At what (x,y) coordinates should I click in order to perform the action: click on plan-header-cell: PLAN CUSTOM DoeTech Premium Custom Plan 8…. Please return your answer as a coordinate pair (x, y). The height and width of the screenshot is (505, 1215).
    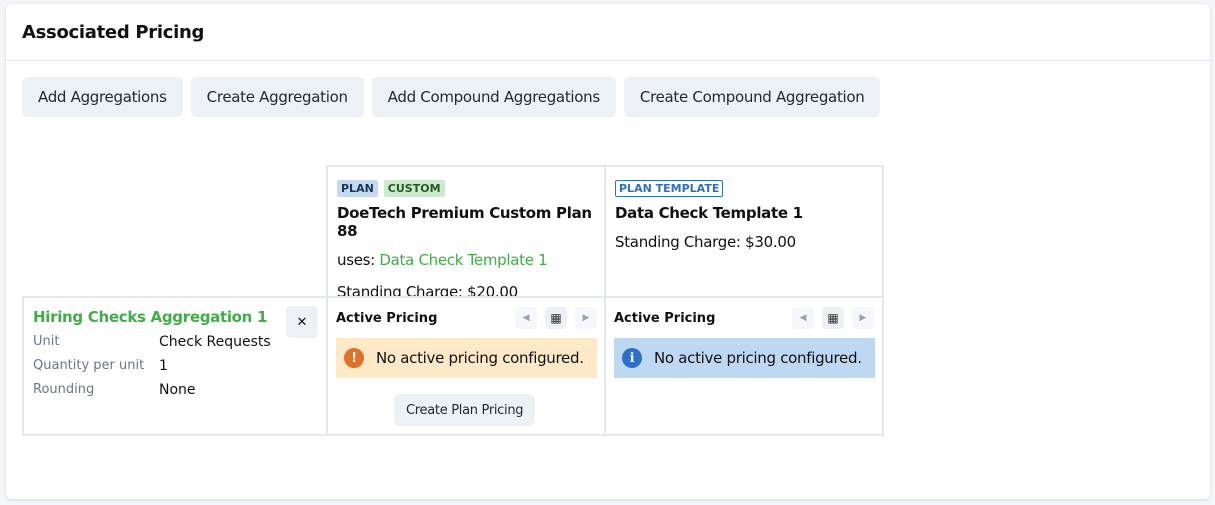
    Looking at the image, I should click on (466, 233).